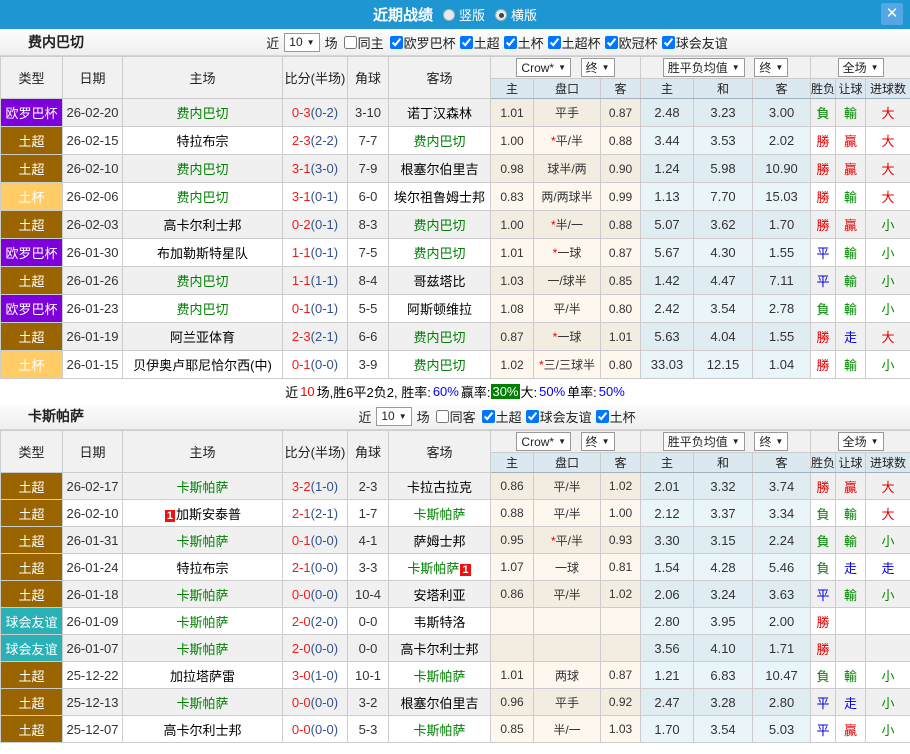 The image size is (910, 754). Describe the element at coordinates (723, 364) in the screenshot. I see `avg-draw-cell: 12.15` at that location.